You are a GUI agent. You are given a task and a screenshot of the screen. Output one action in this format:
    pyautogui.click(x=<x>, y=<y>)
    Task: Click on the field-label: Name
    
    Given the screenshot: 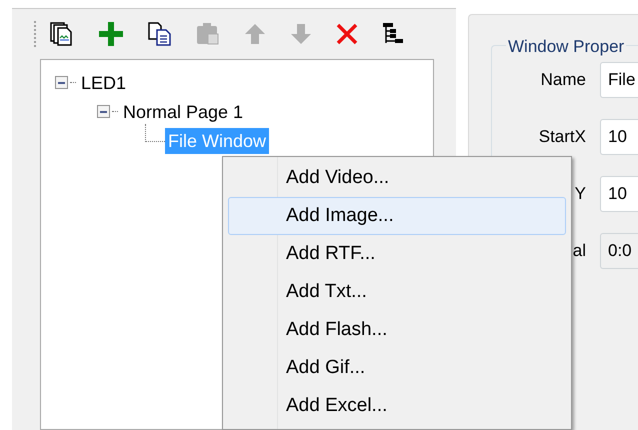 What is the action you would take?
    pyautogui.click(x=563, y=80)
    